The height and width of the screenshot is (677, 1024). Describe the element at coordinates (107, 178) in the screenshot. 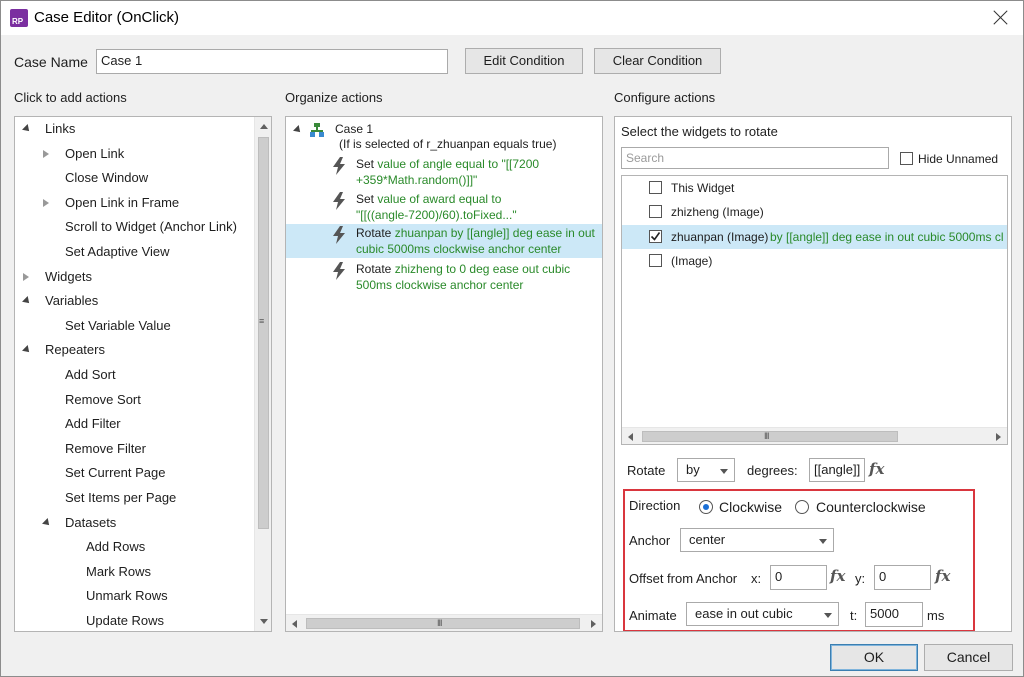

I see `add-action-label: Close Window` at that location.